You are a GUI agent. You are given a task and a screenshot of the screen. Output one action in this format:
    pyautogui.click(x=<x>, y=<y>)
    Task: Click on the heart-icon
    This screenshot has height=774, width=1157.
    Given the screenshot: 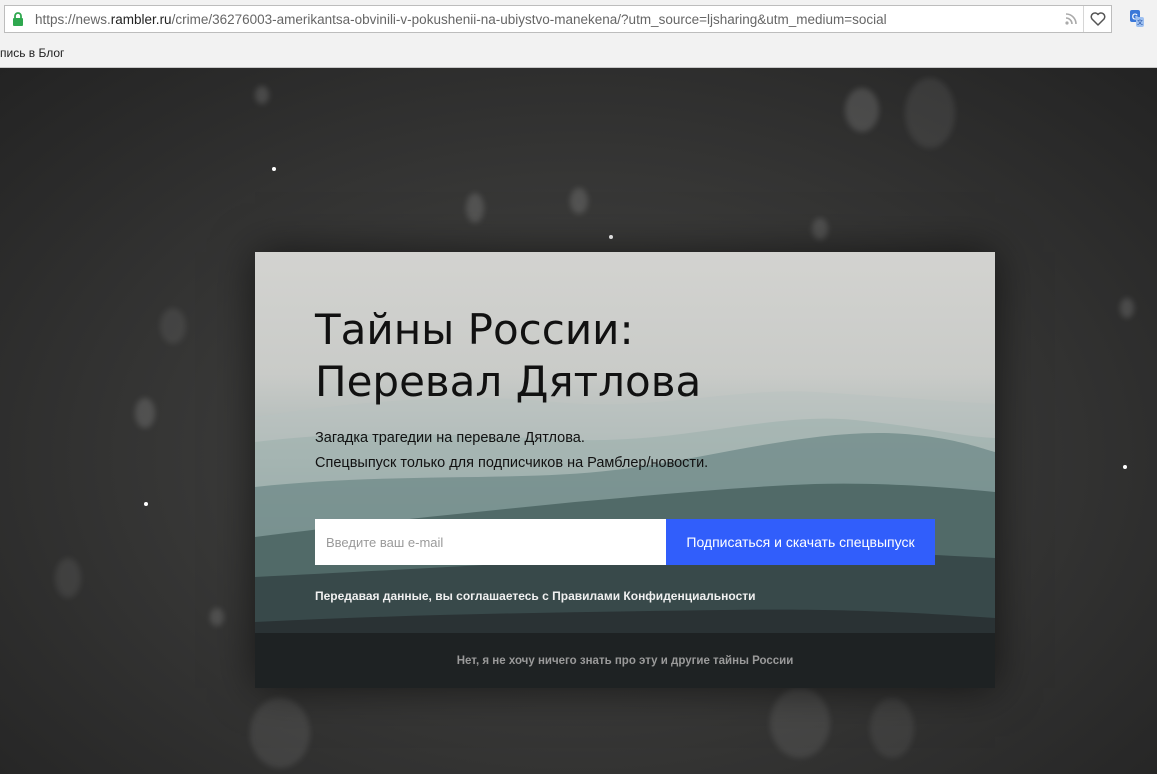 What is the action you would take?
    pyautogui.click(x=1097, y=19)
    